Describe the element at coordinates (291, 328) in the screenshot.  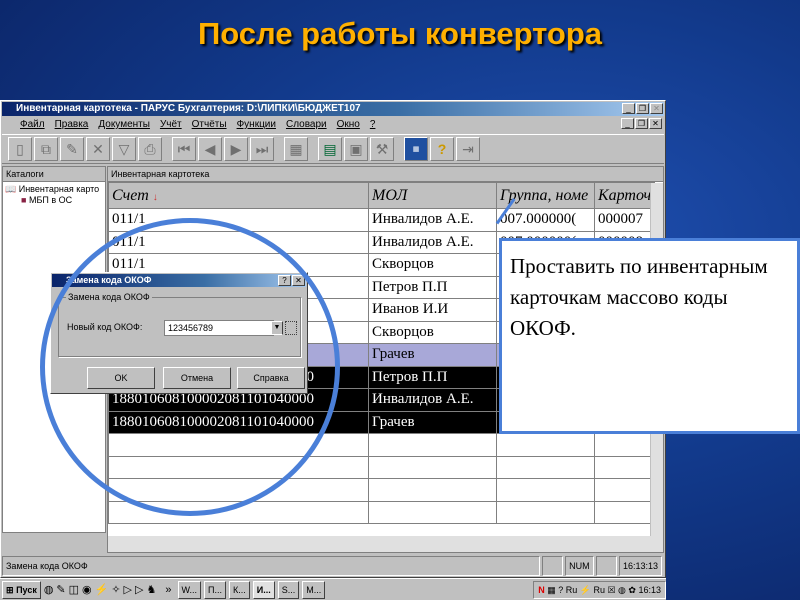
I see `lookup-button` at that location.